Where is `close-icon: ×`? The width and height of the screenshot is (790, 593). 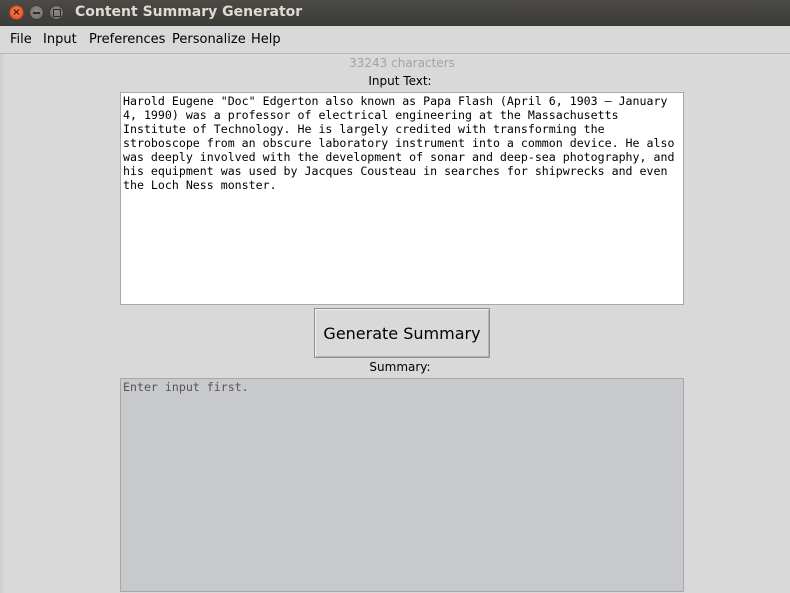 close-icon: × is located at coordinates (16, 12).